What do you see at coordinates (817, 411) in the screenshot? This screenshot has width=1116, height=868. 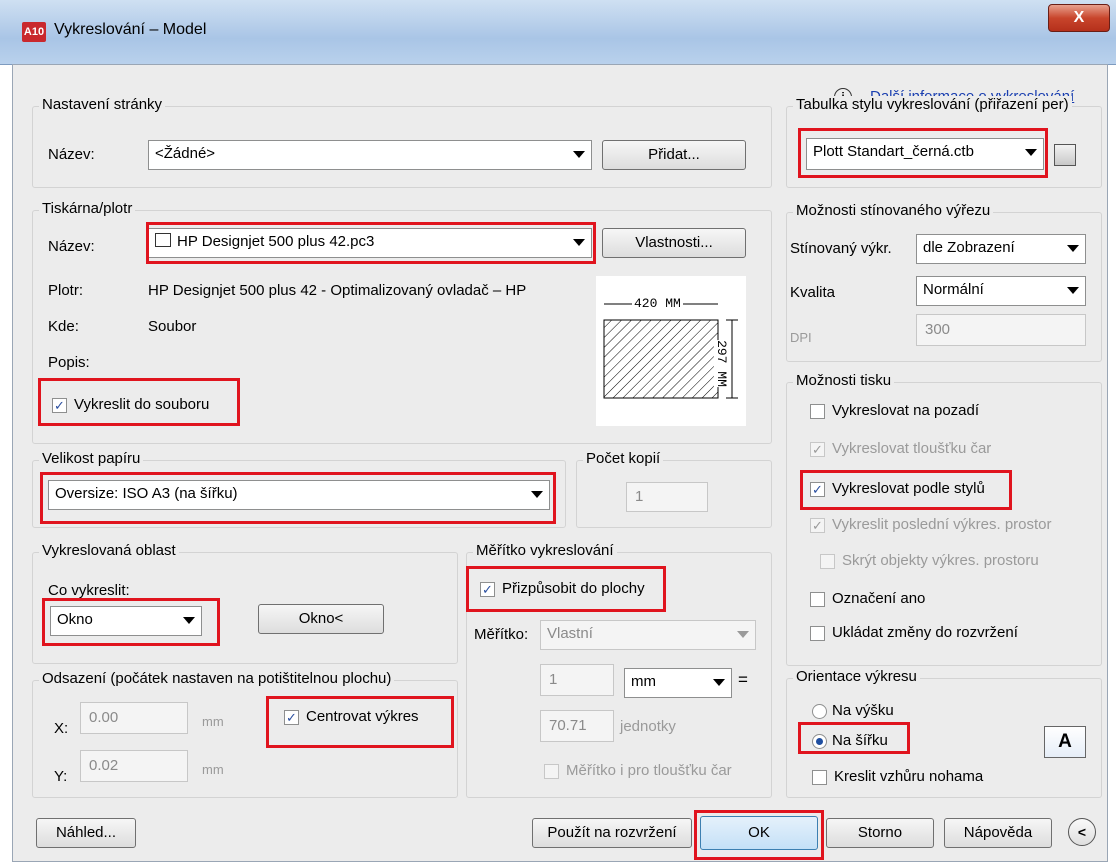 I see `plot-background-checkbox` at bounding box center [817, 411].